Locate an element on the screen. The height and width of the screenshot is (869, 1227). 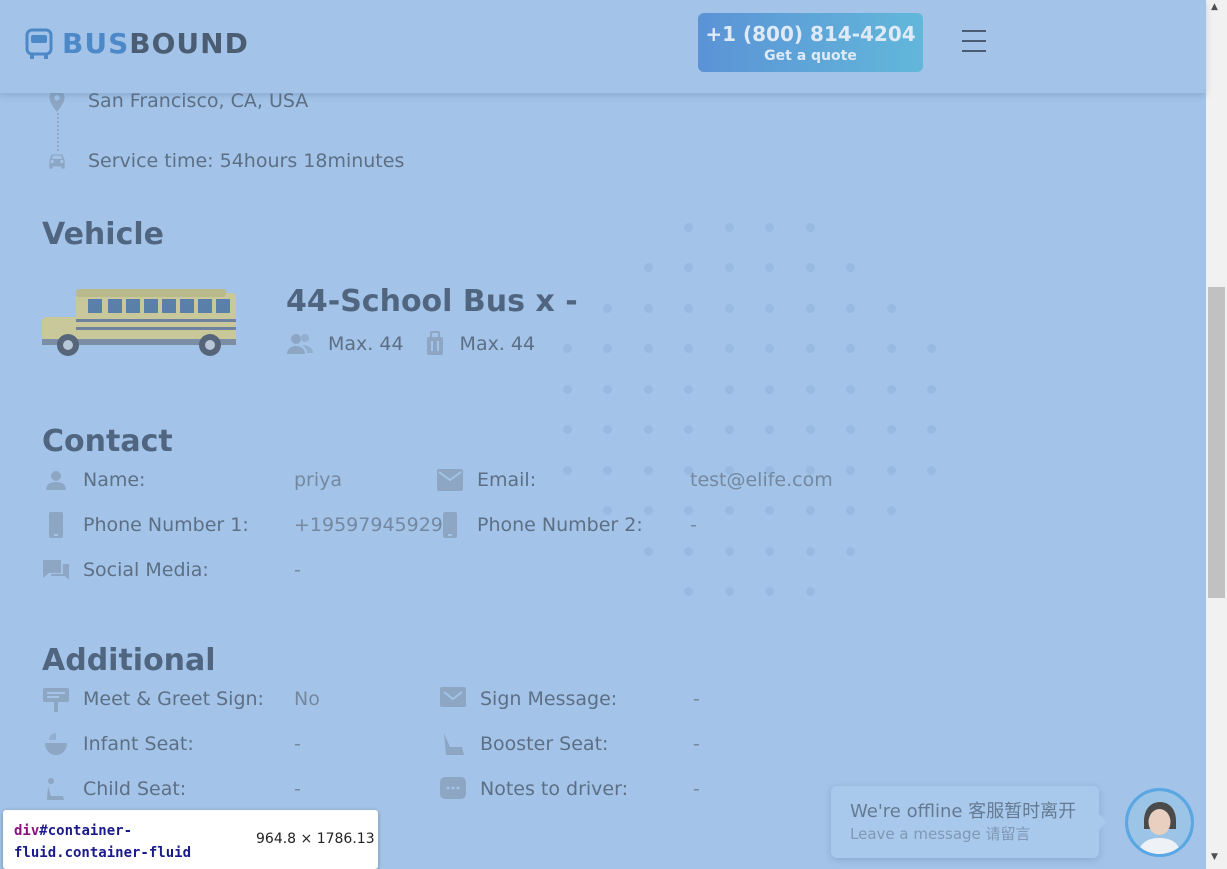
contact-email-row: Email: is located at coordinates (486, 480).